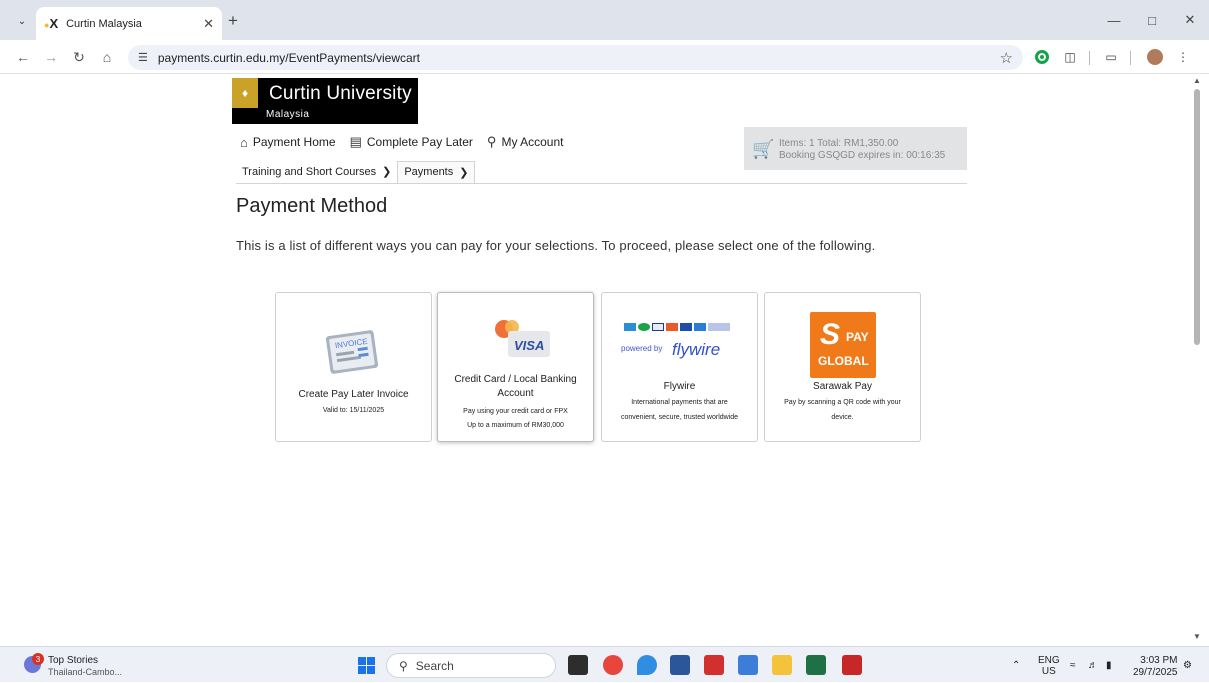  What do you see at coordinates (429, 172) in the screenshot?
I see `breadcrumb-label: Payments` at bounding box center [429, 172].